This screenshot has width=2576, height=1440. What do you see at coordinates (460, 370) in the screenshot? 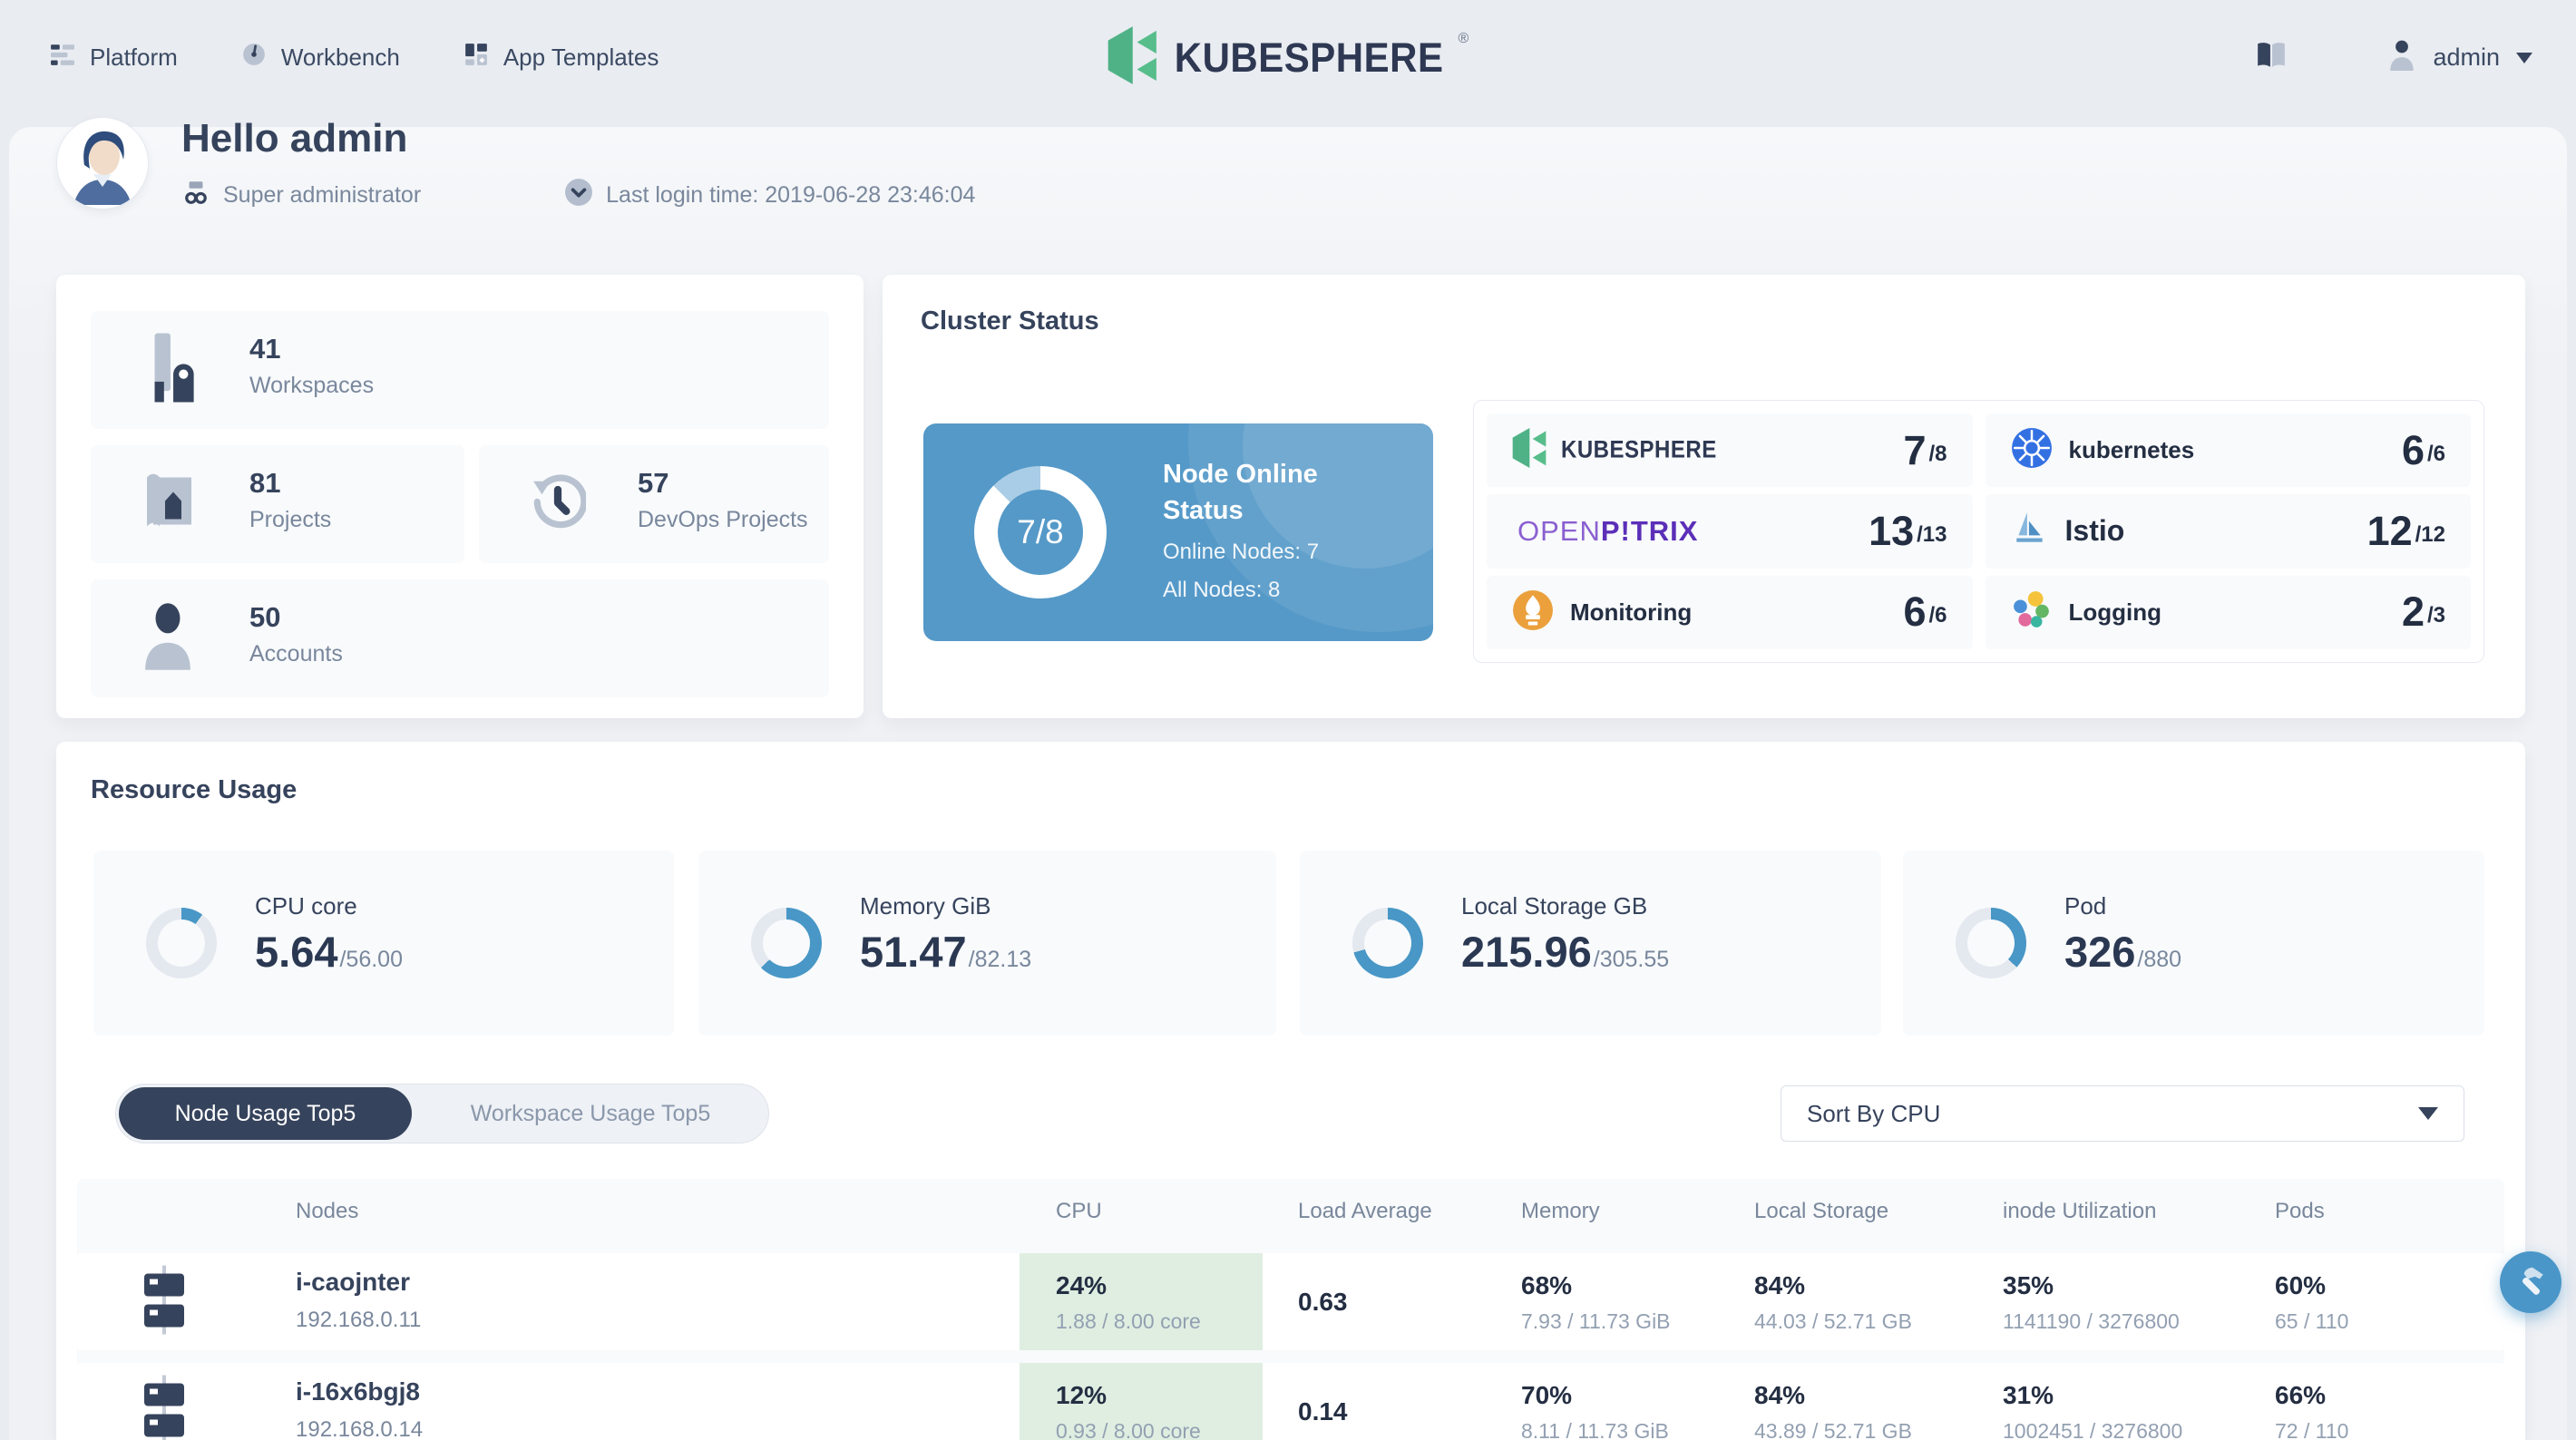
I see `workspaces-stat: 41 Workspaces` at bounding box center [460, 370].